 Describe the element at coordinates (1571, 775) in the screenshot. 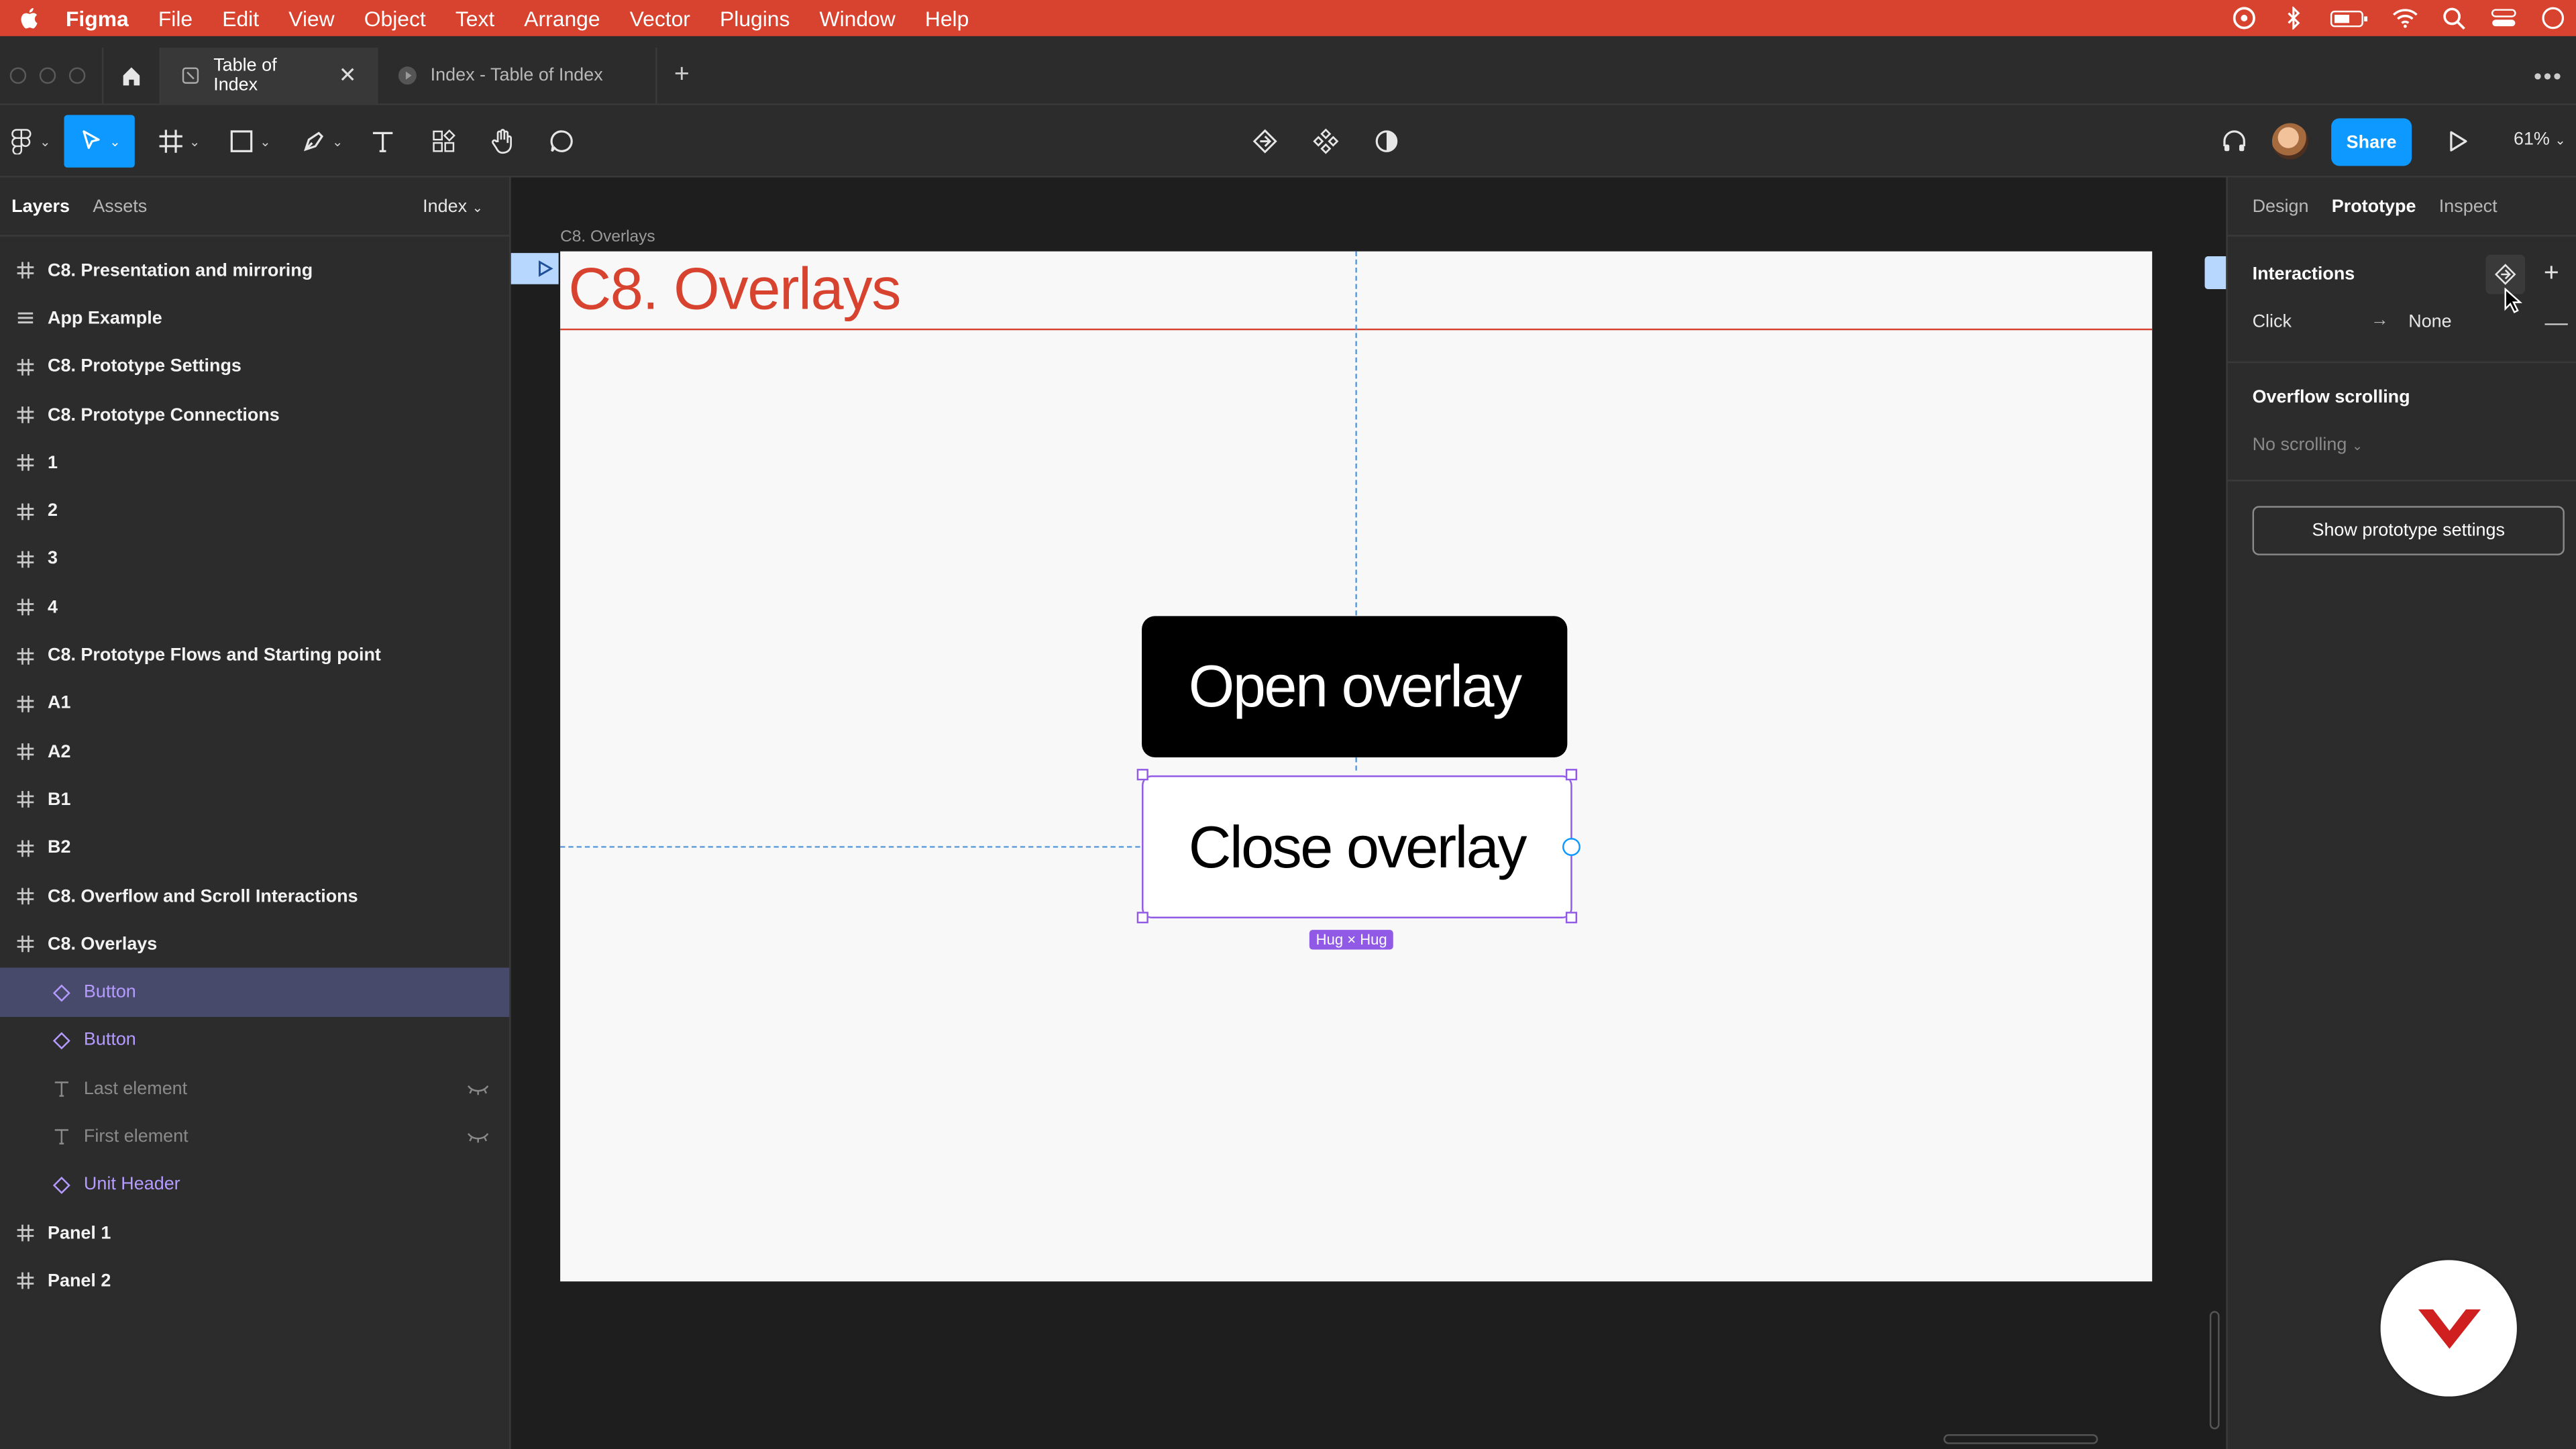

I see `resize-handle-top-right` at that location.